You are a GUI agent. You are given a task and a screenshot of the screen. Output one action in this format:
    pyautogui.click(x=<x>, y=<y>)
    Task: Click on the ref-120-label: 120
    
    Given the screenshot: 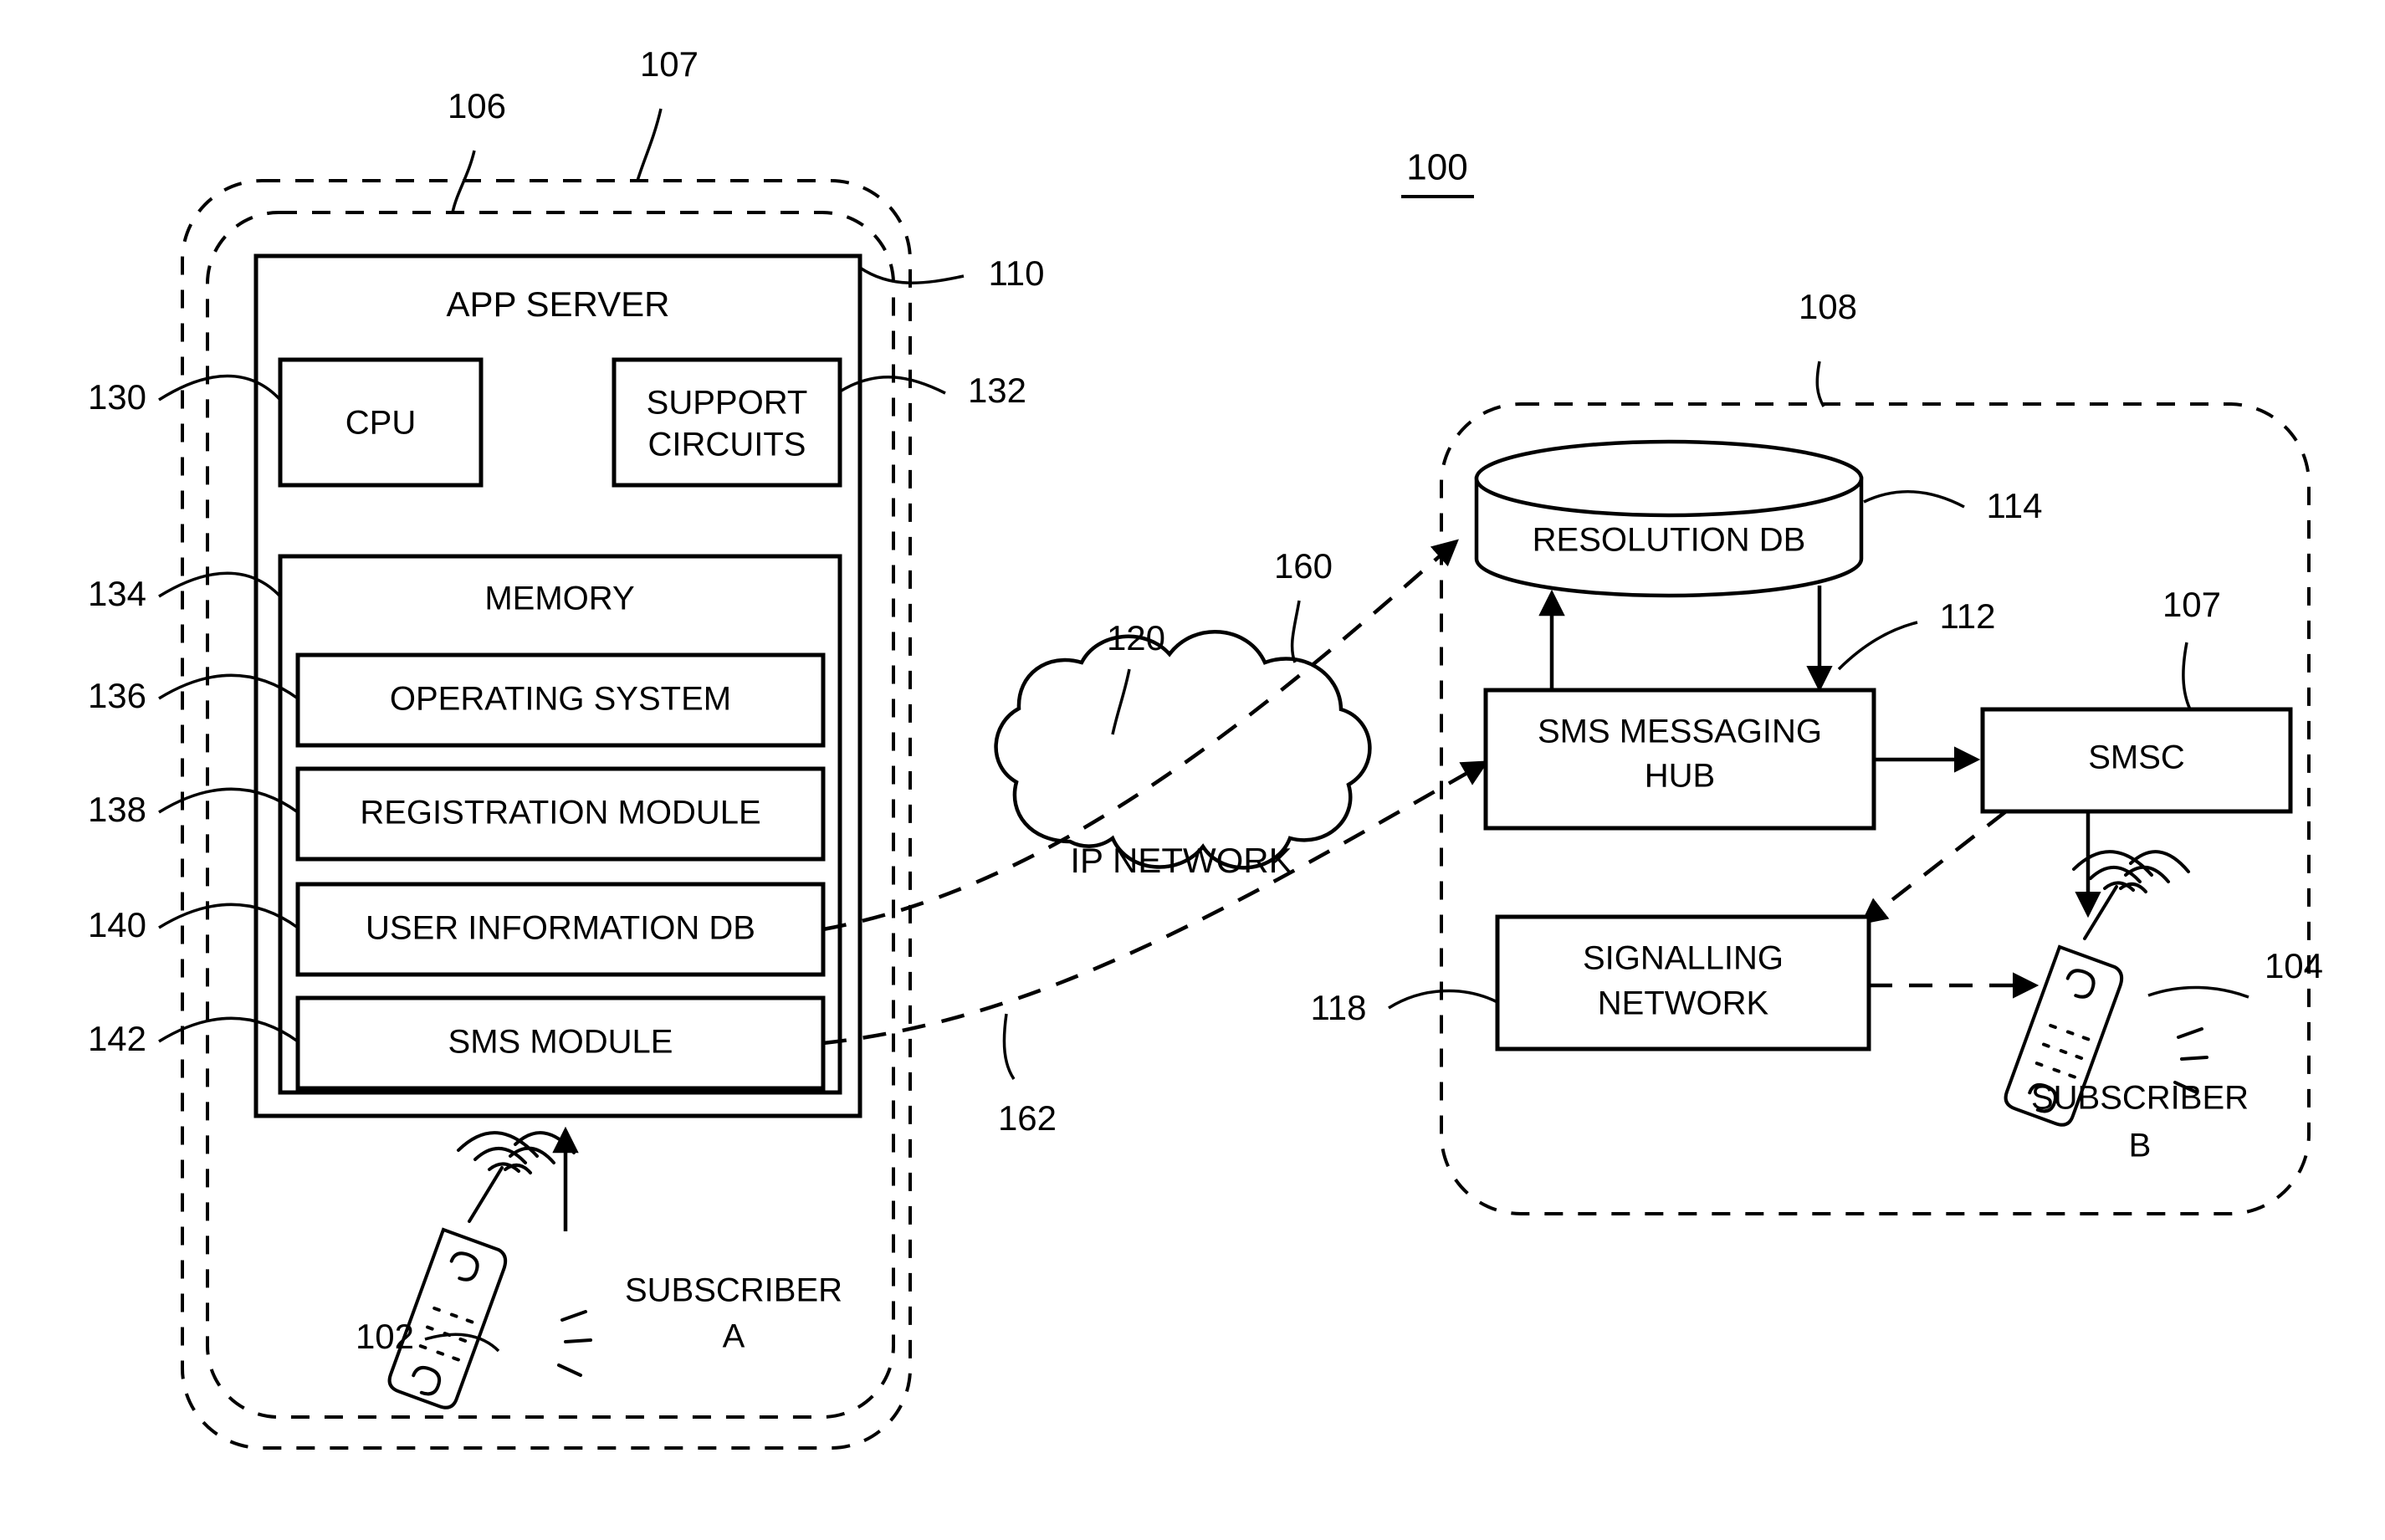 What is the action you would take?
    pyautogui.click(x=1136, y=637)
    